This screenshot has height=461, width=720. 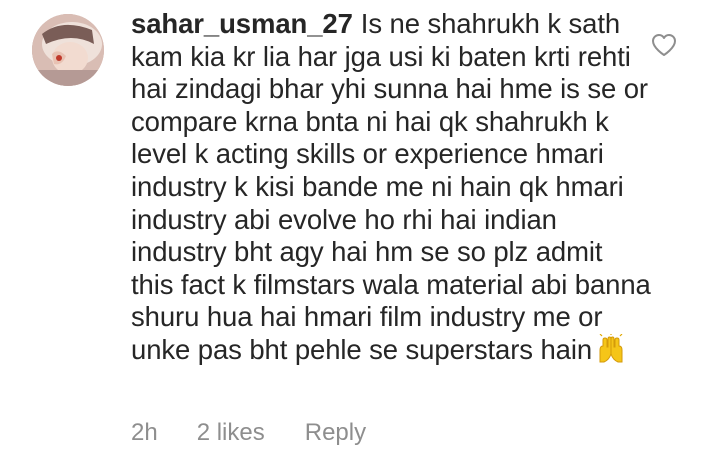 What do you see at coordinates (242, 23) in the screenshot?
I see `comment-username: sahar_usman_27` at bounding box center [242, 23].